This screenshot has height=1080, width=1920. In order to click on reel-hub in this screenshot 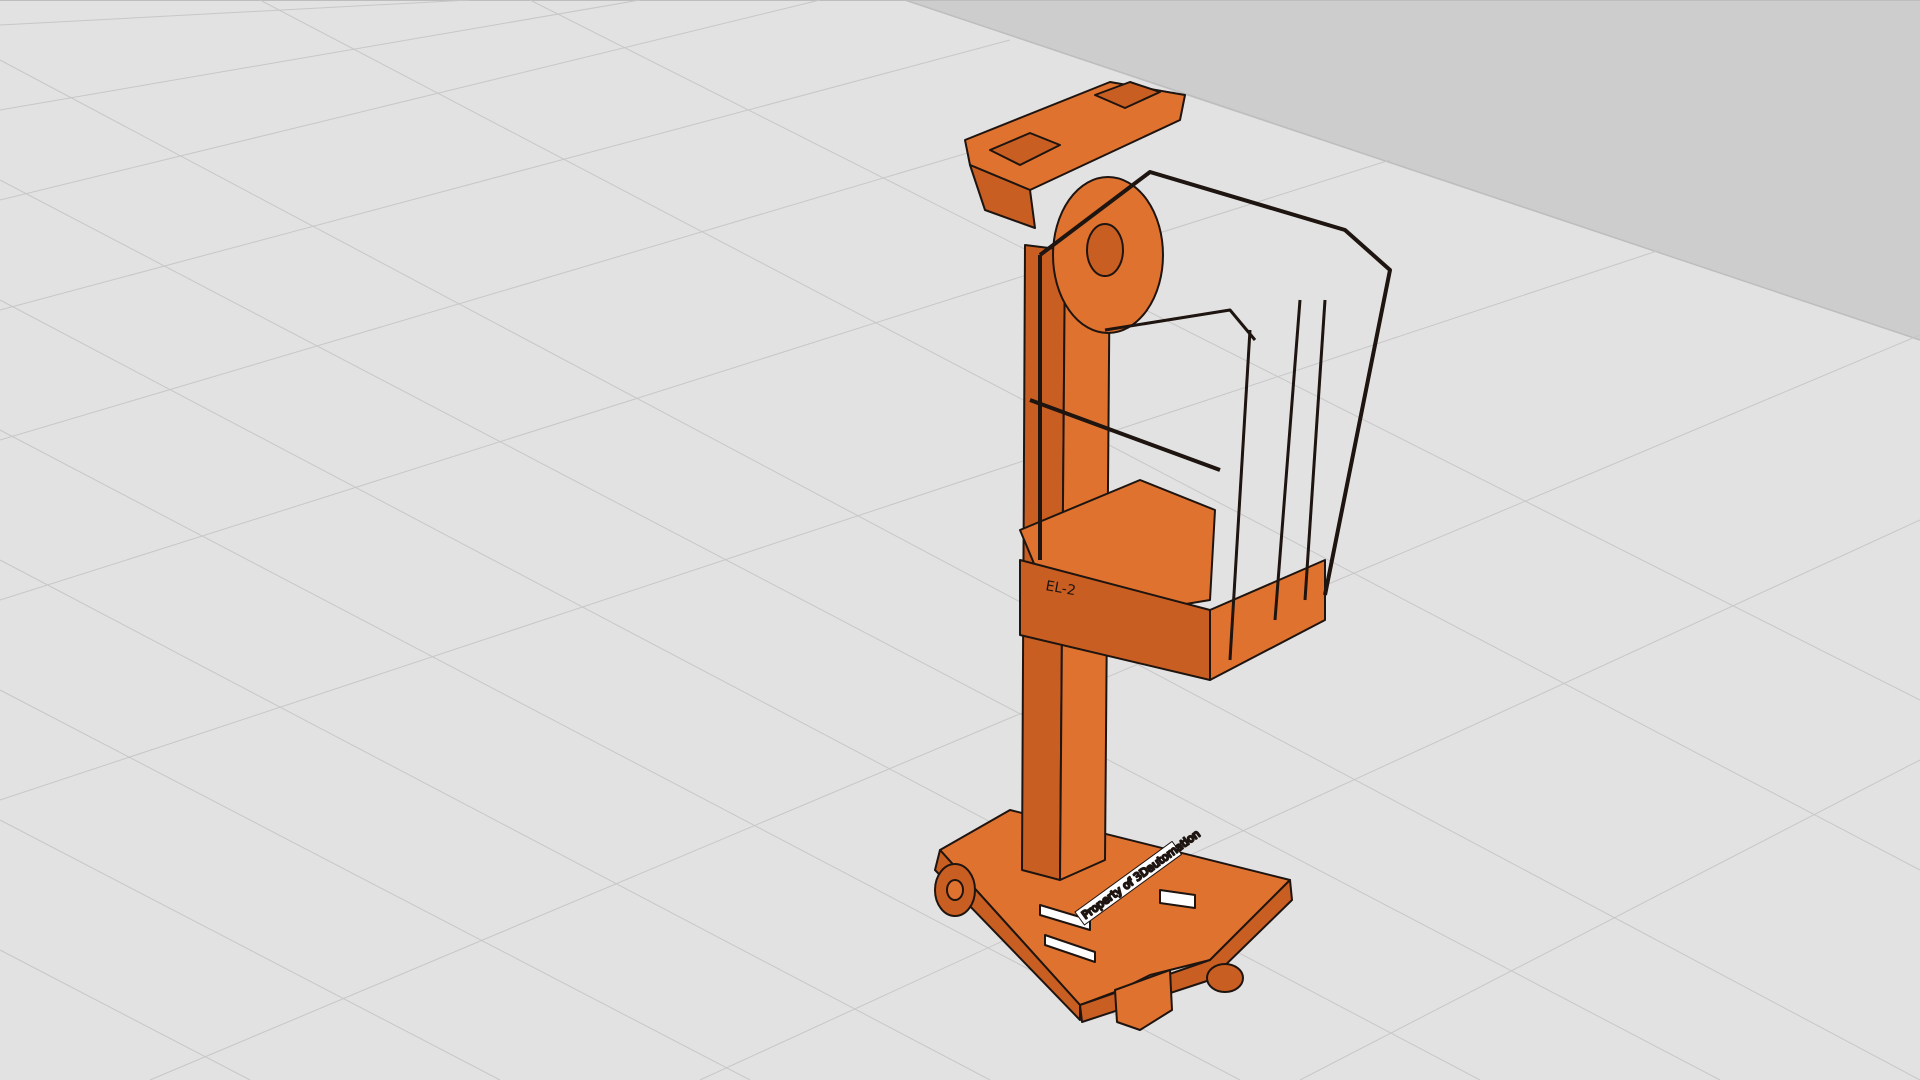, I will do `click(1105, 250)`.